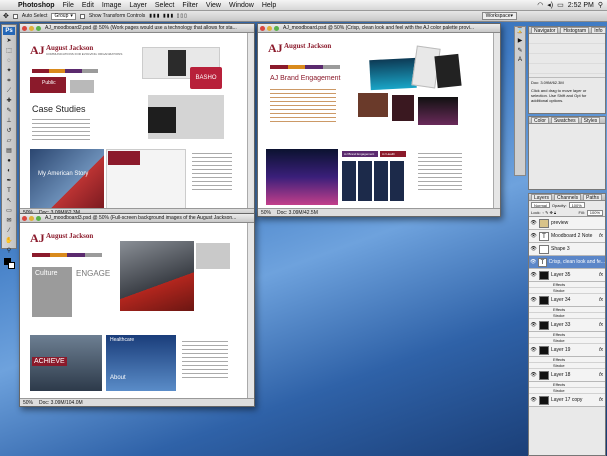 The width and height of the screenshot is (607, 456). I want to click on spotlight-icon: ⚲, so click(600, 5).